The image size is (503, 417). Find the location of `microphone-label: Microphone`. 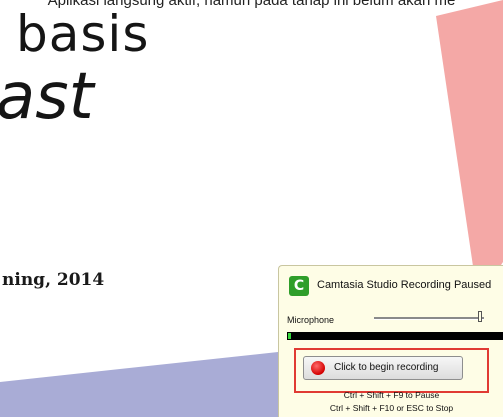

microphone-label: Microphone is located at coordinates (311, 320).